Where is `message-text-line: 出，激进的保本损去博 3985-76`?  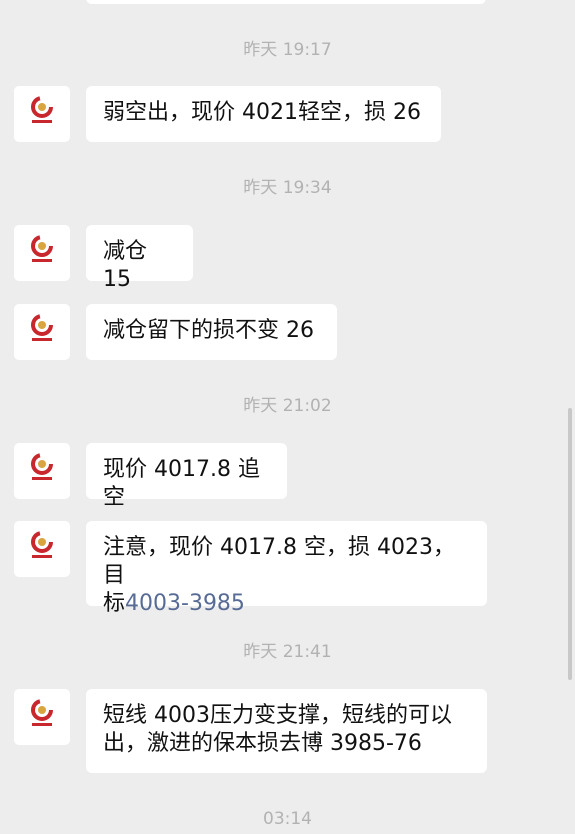
message-text-line: 出，激进的保本损去博 3985-76 is located at coordinates (262, 743).